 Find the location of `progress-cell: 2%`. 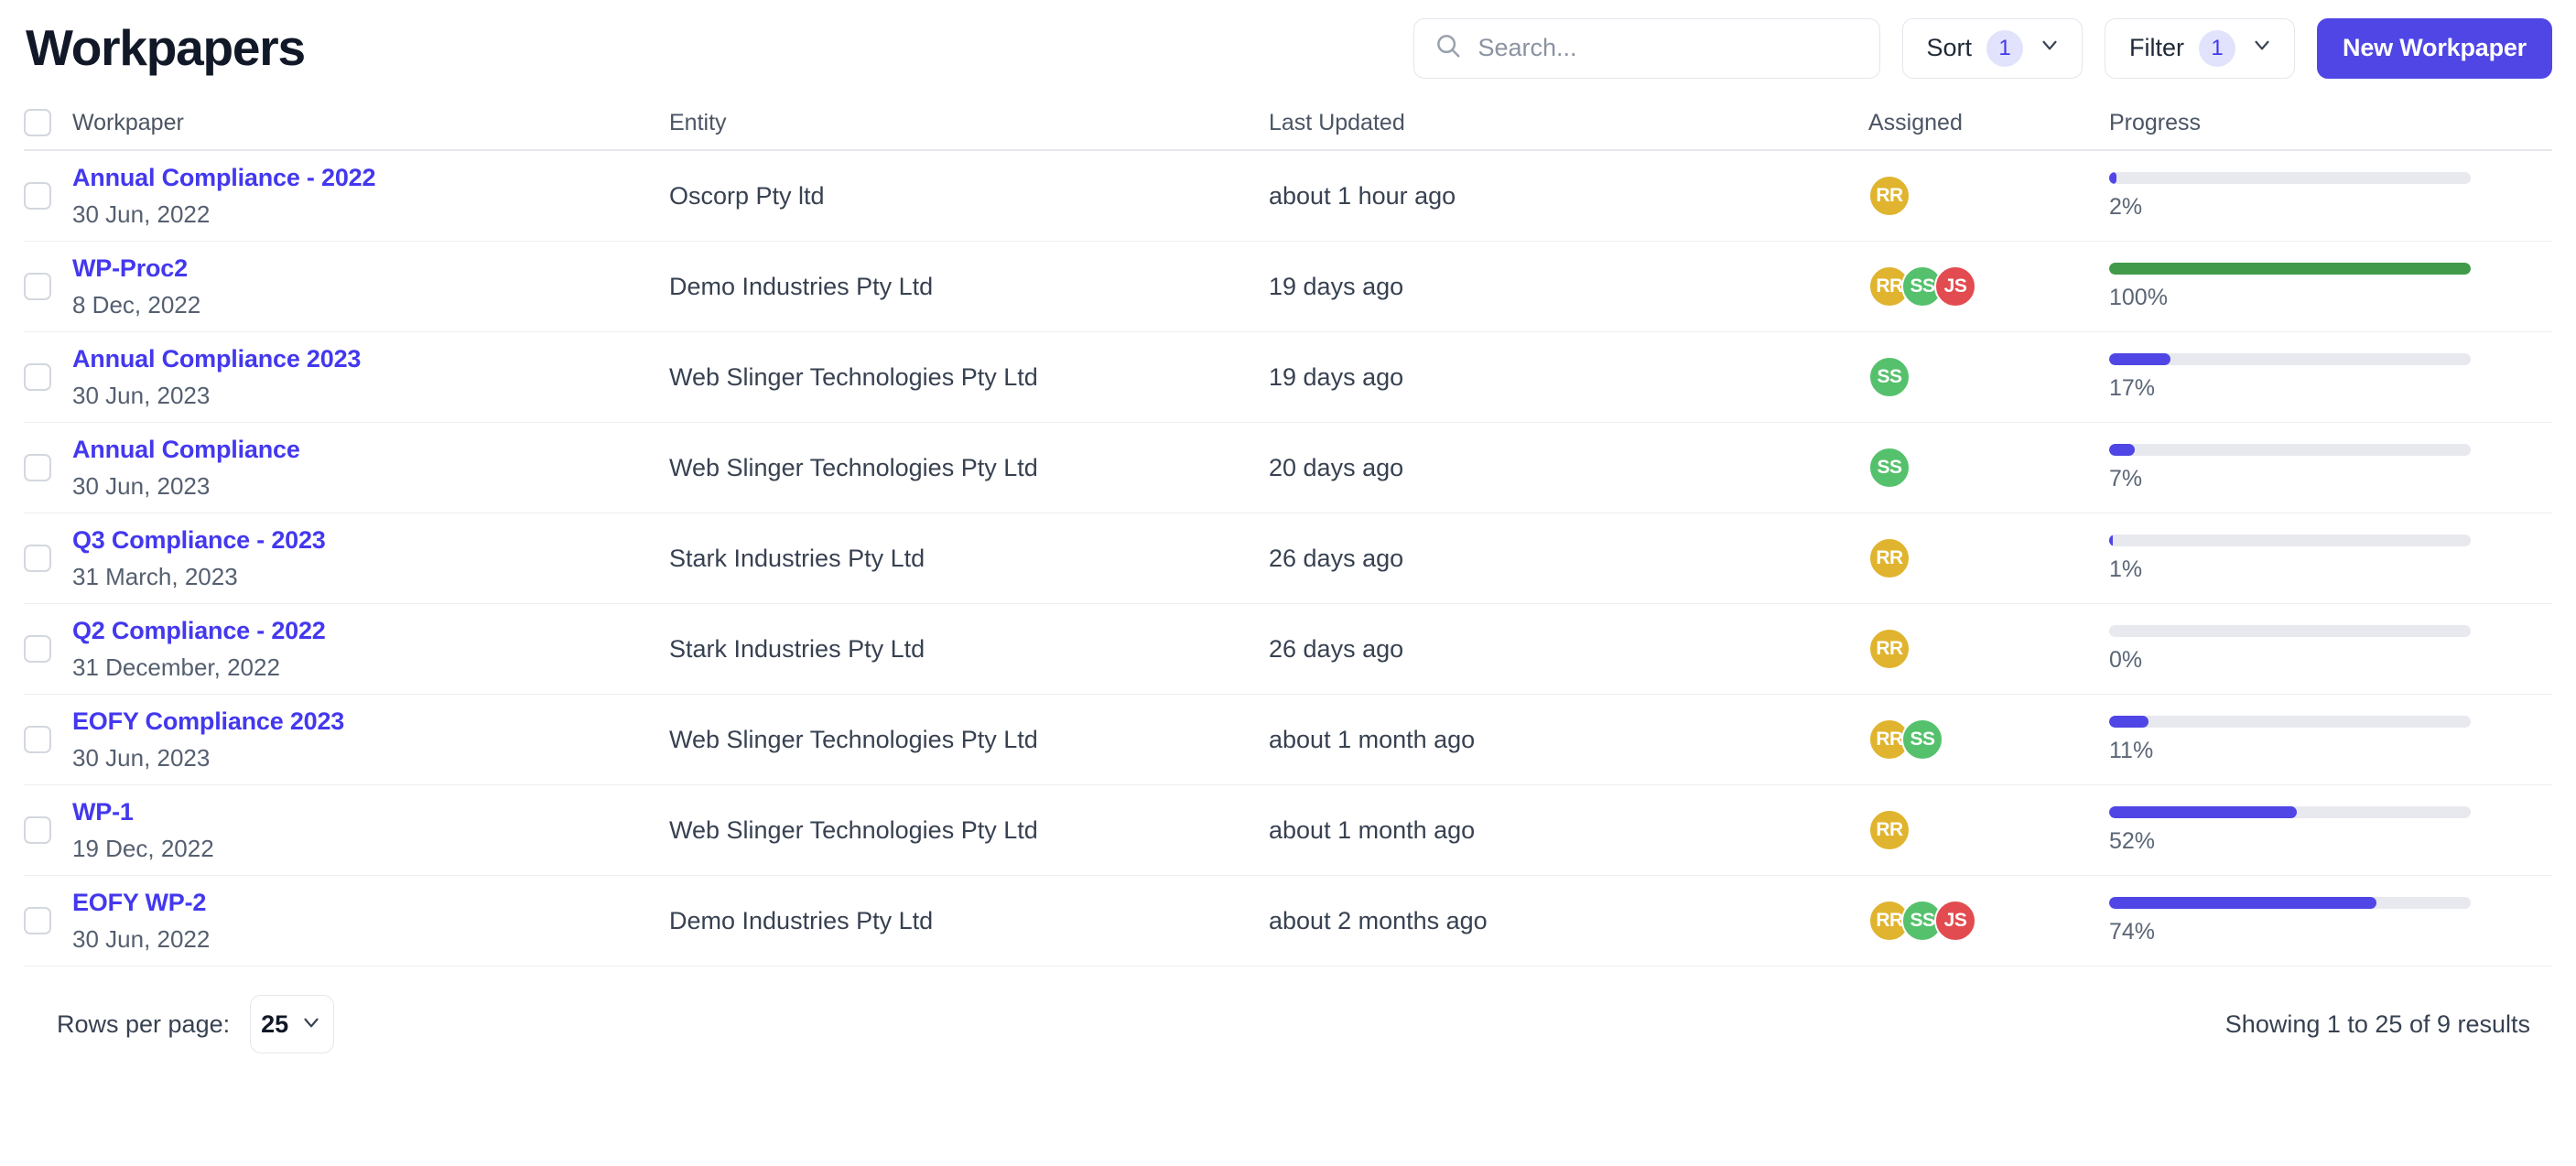

progress-cell: 2% is located at coordinates (2331, 196).